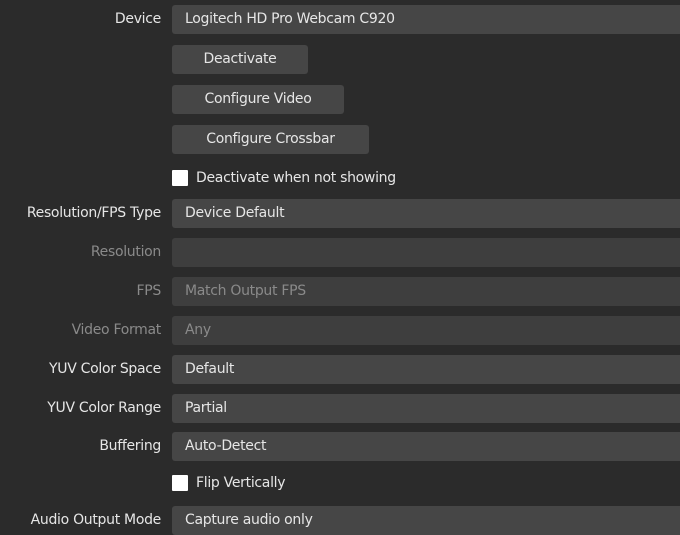 The width and height of the screenshot is (680, 535). I want to click on audio-output-mode-label: Audio Output Mode, so click(96, 520).